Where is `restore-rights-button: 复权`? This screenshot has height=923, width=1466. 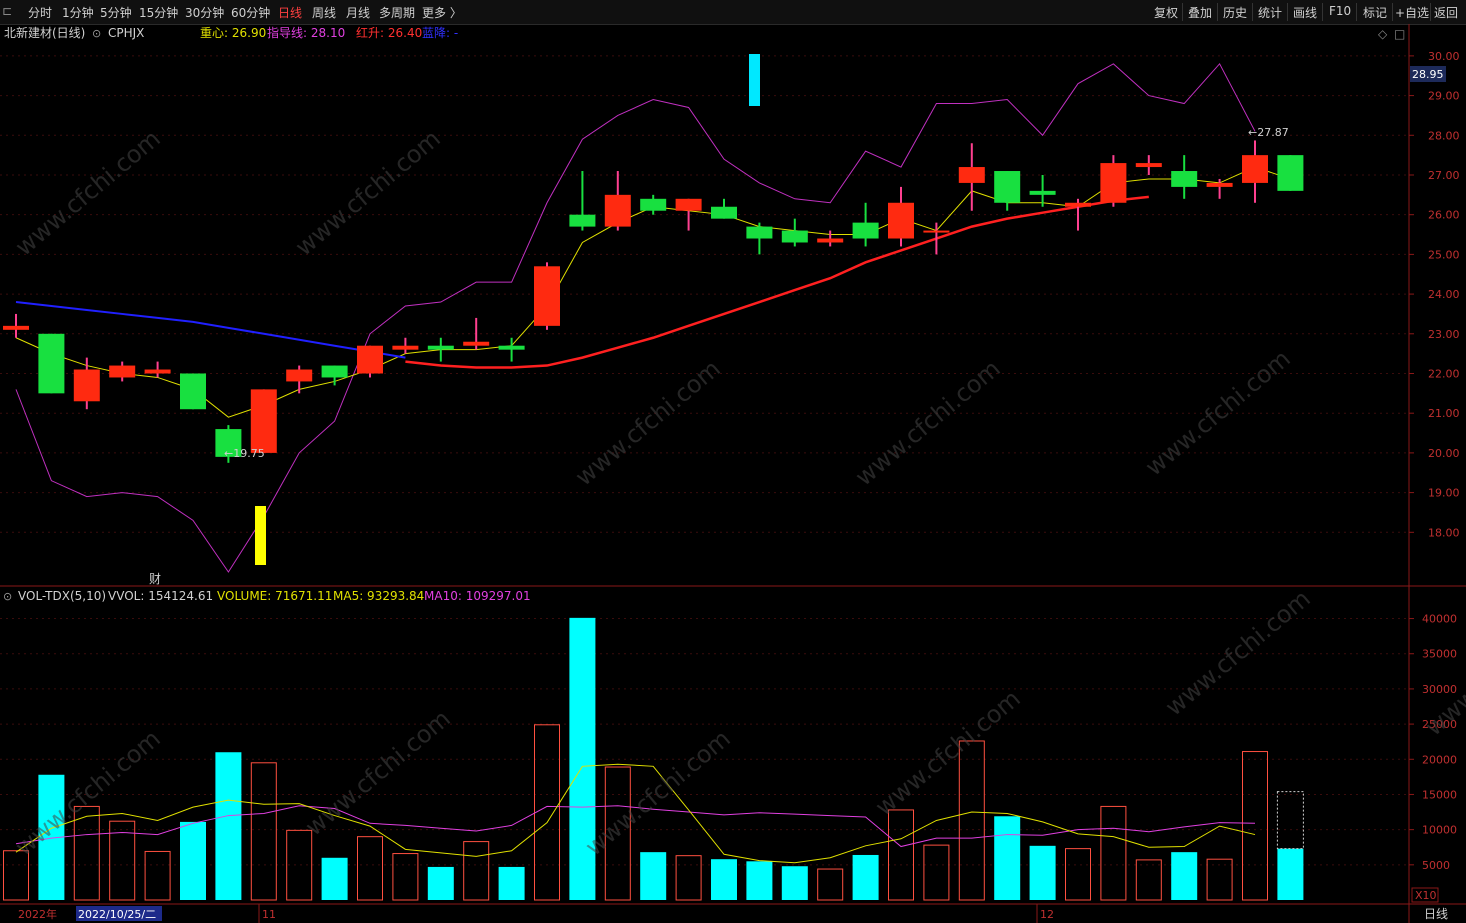
restore-rights-button: 复权 is located at coordinates (1166, 12).